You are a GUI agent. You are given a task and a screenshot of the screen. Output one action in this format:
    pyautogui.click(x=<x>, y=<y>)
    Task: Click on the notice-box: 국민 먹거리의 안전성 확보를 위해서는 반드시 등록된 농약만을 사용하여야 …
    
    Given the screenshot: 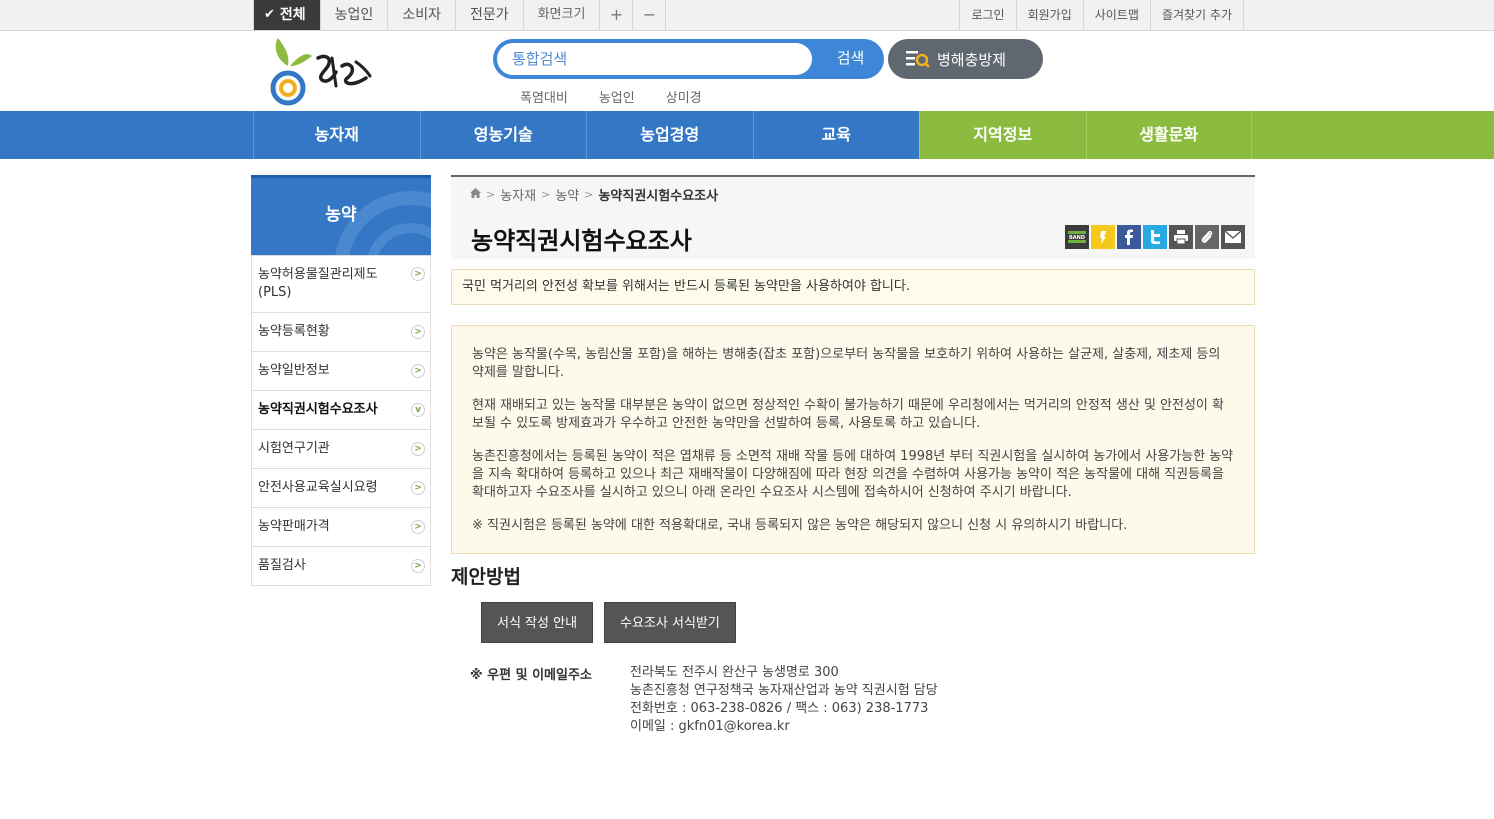 What is the action you would take?
    pyautogui.click(x=853, y=287)
    